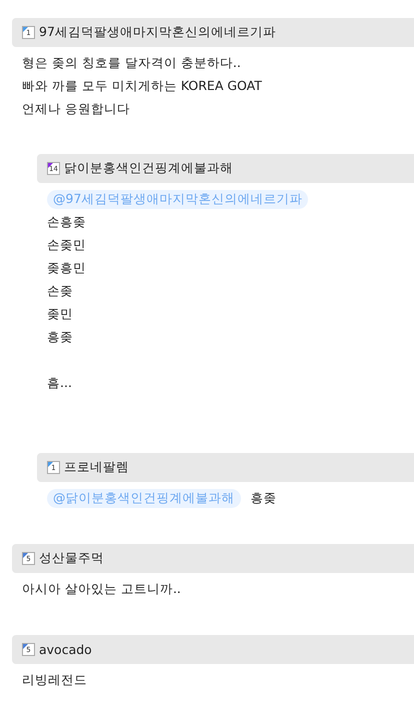 The width and height of the screenshot is (414, 723). Describe the element at coordinates (66, 245) in the screenshot. I see `comment-text: 손좆민` at that location.